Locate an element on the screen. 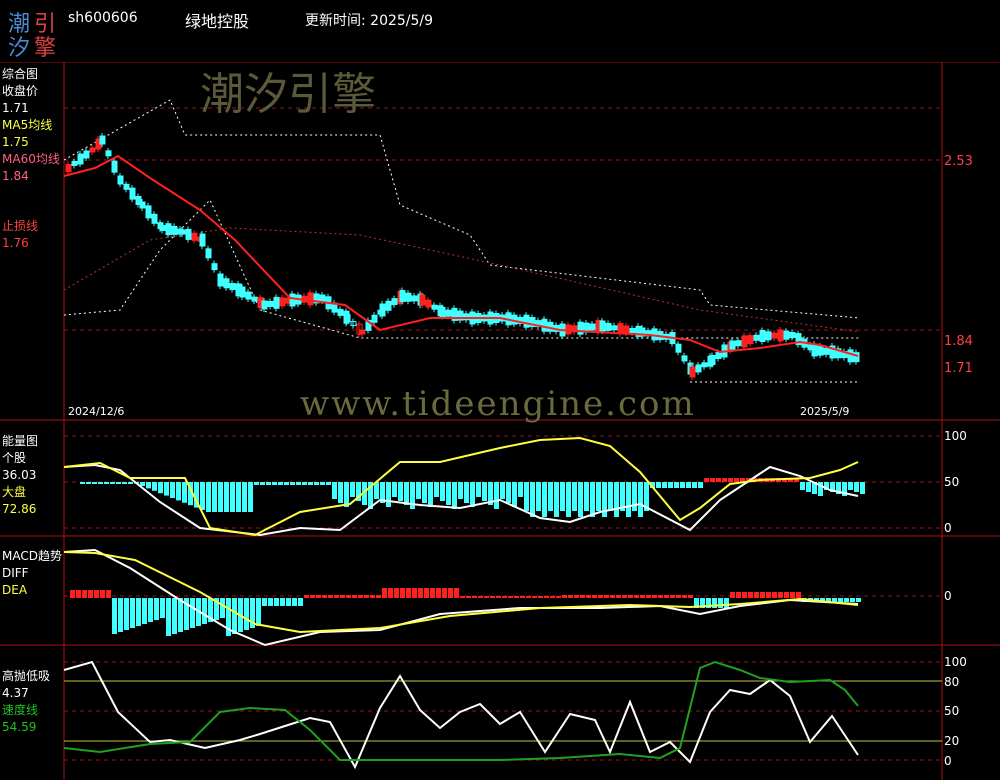 The image size is (1000, 780). axis-energy-0: 0 is located at coordinates (948, 528).